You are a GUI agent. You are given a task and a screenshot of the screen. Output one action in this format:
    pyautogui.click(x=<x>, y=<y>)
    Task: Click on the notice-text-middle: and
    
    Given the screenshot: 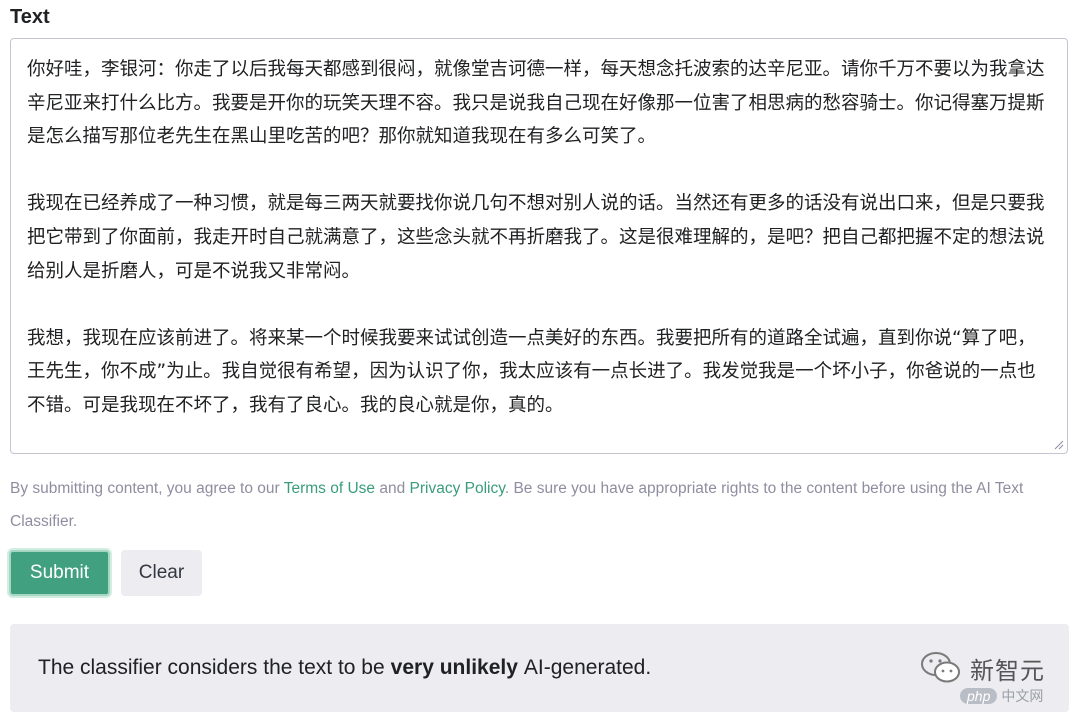 What is the action you would take?
    pyautogui.click(x=392, y=488)
    